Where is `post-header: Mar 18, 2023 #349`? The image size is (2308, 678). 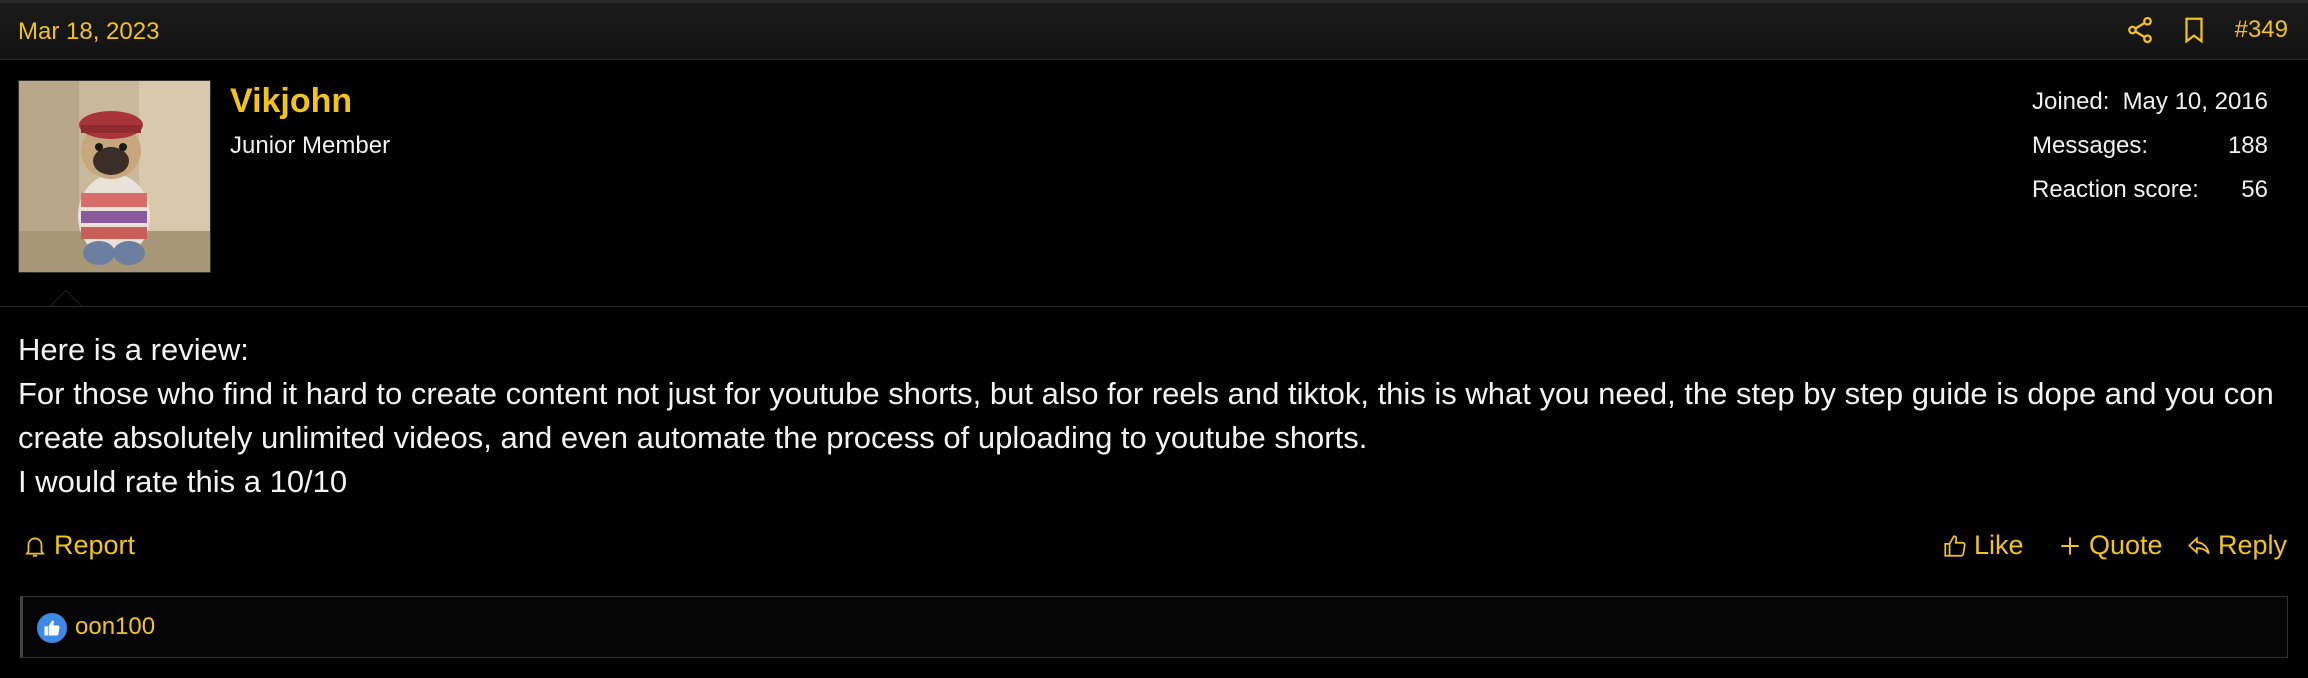 post-header: Mar 18, 2023 #349 is located at coordinates (1154, 30).